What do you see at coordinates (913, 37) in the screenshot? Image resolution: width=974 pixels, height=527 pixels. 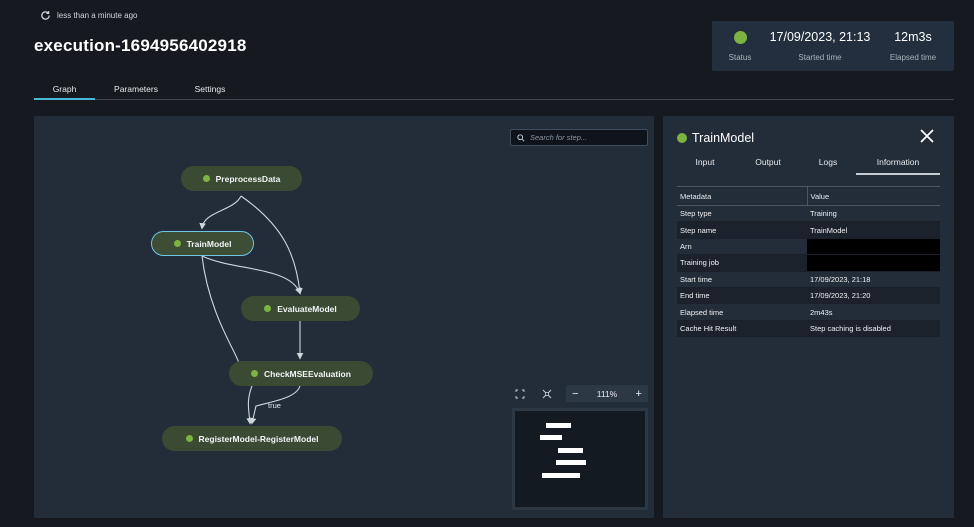 I see `elapsed-time-value: 12m3s` at bounding box center [913, 37].